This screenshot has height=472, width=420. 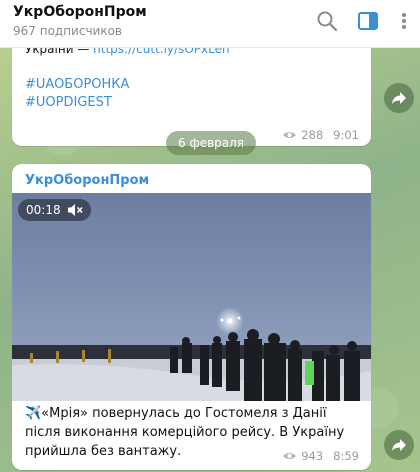 What do you see at coordinates (67, 31) in the screenshot?
I see `subscriber-count: 967 подписчиков` at bounding box center [67, 31].